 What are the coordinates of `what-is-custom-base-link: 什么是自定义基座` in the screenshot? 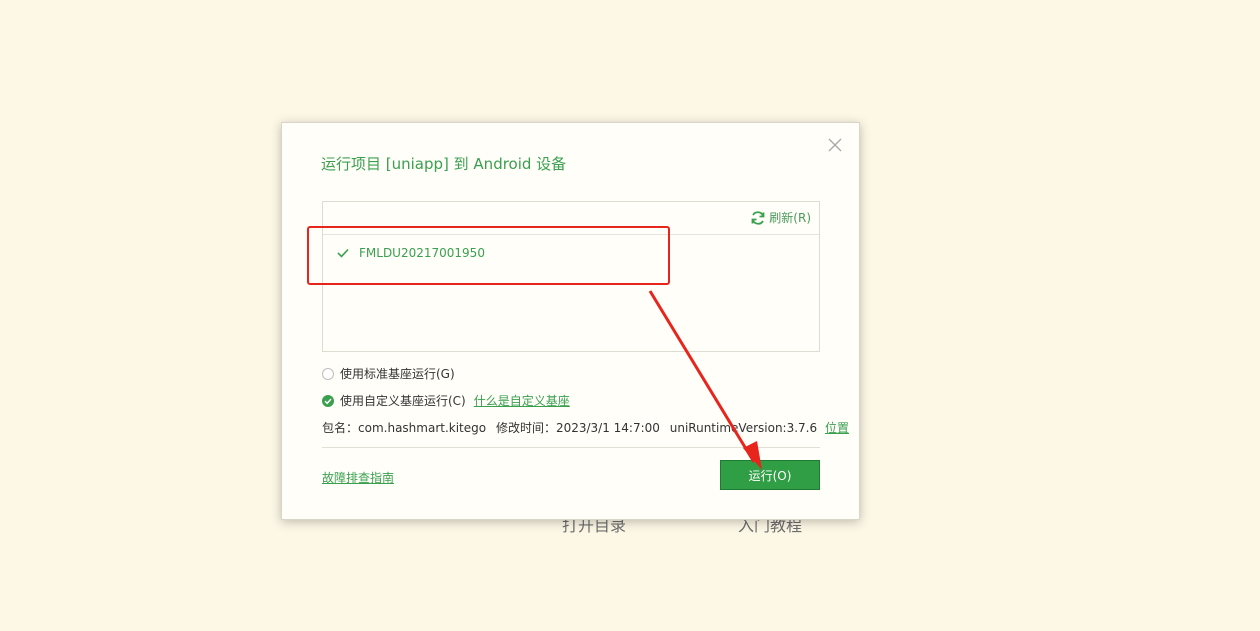 It's located at (522, 400).